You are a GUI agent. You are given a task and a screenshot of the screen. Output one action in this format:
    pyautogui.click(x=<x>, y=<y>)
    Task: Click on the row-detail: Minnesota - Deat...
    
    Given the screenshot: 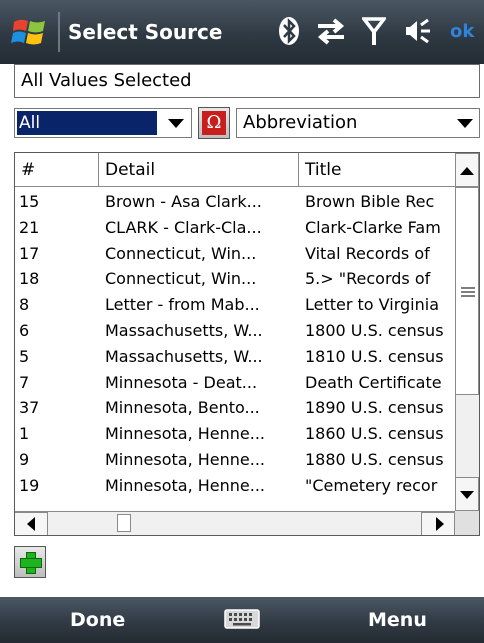 What is the action you would take?
    pyautogui.click(x=181, y=382)
    